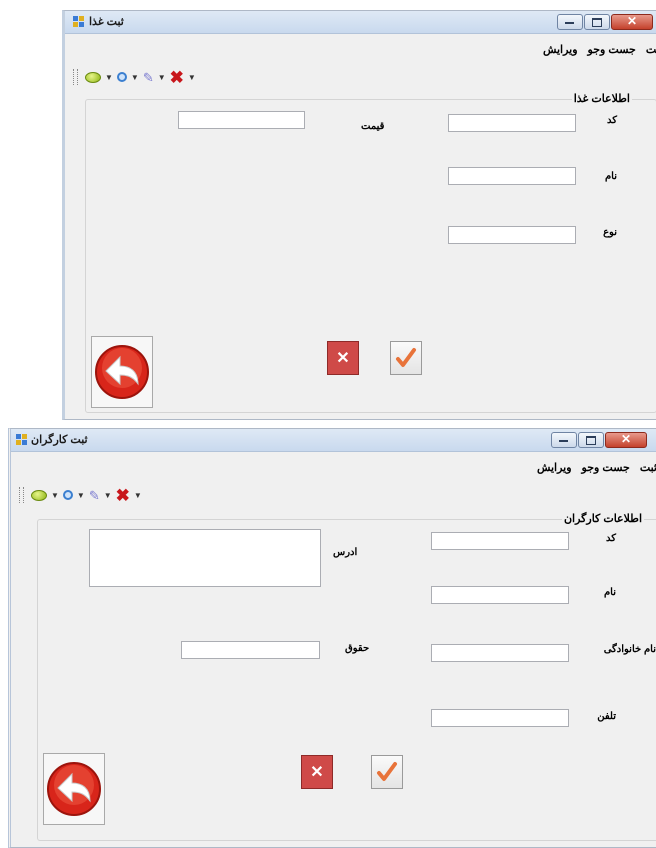 This screenshot has width=656, height=848. What do you see at coordinates (601, 98) in the screenshot?
I see `group-title: اطلاعات غذا` at bounding box center [601, 98].